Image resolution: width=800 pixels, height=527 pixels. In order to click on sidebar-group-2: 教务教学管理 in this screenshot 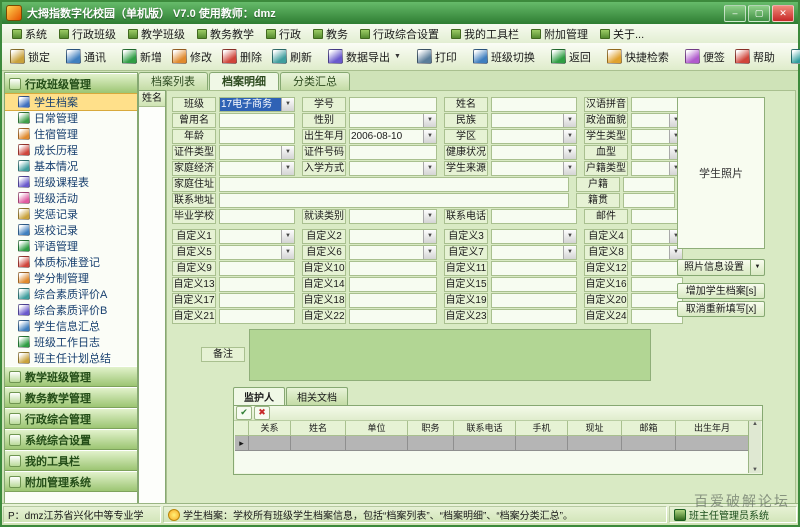, I will do `click(71, 397)`.